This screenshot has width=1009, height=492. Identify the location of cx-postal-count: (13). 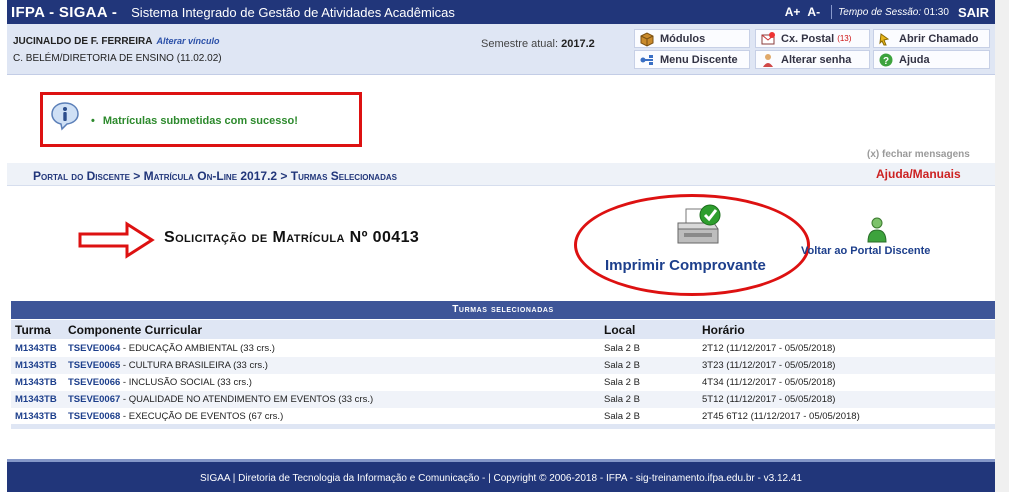
(844, 38).